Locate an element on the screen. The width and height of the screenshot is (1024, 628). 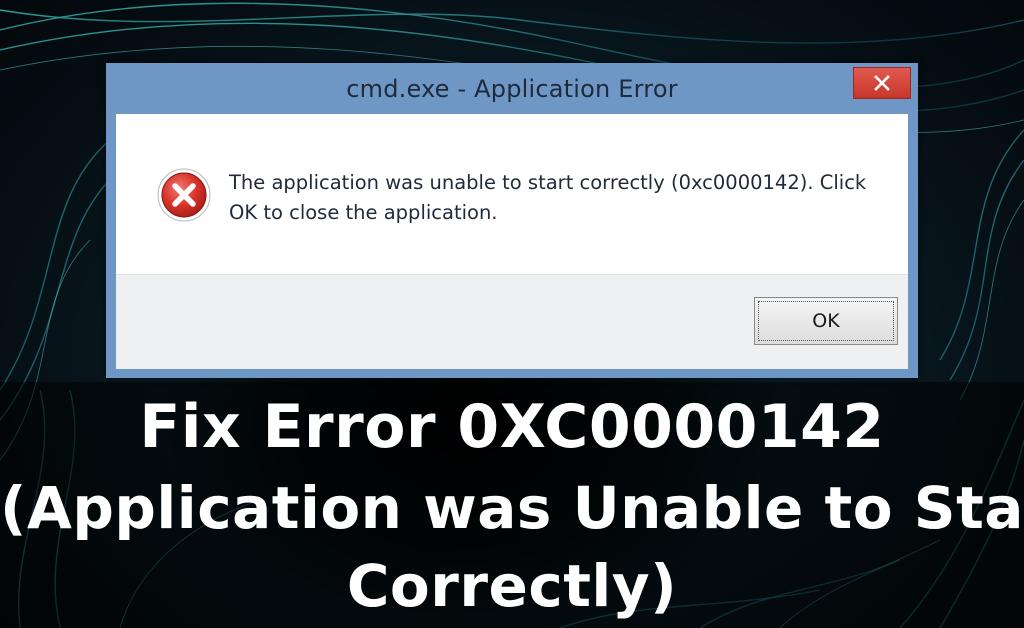
ok-button: OK is located at coordinates (826, 321).